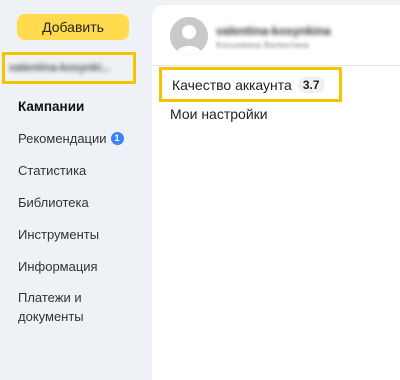 This screenshot has height=380, width=400. I want to click on account-quality-link: Качество аккаунта 3.7, so click(250, 84).